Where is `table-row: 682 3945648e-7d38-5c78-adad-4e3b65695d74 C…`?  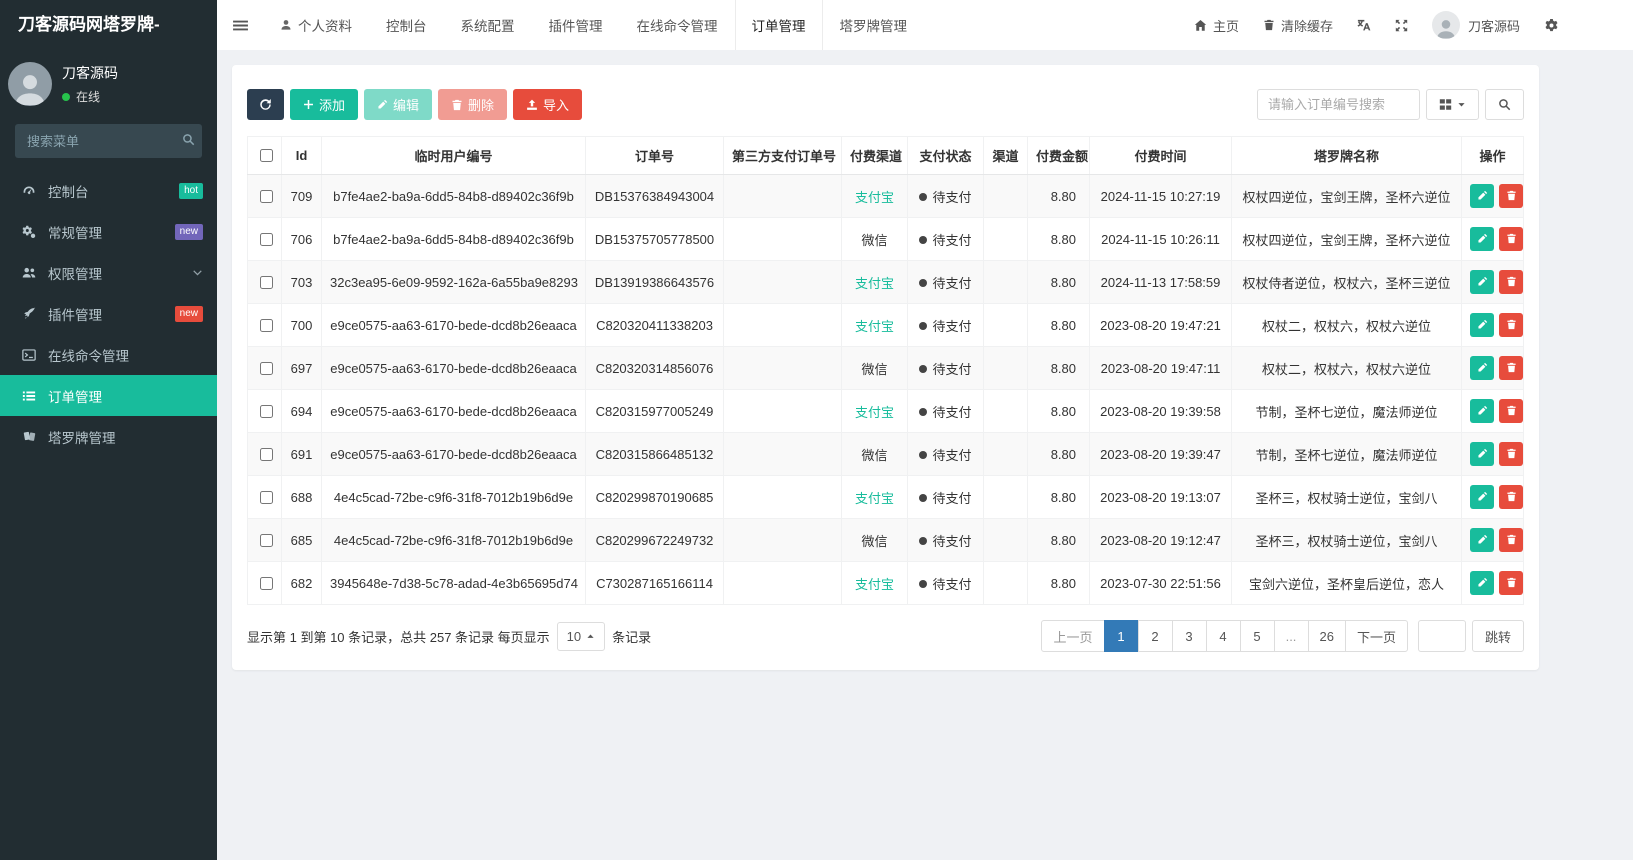
table-row: 682 3945648e-7d38-5c78-adad-4e3b65695d74 C… is located at coordinates (885, 583).